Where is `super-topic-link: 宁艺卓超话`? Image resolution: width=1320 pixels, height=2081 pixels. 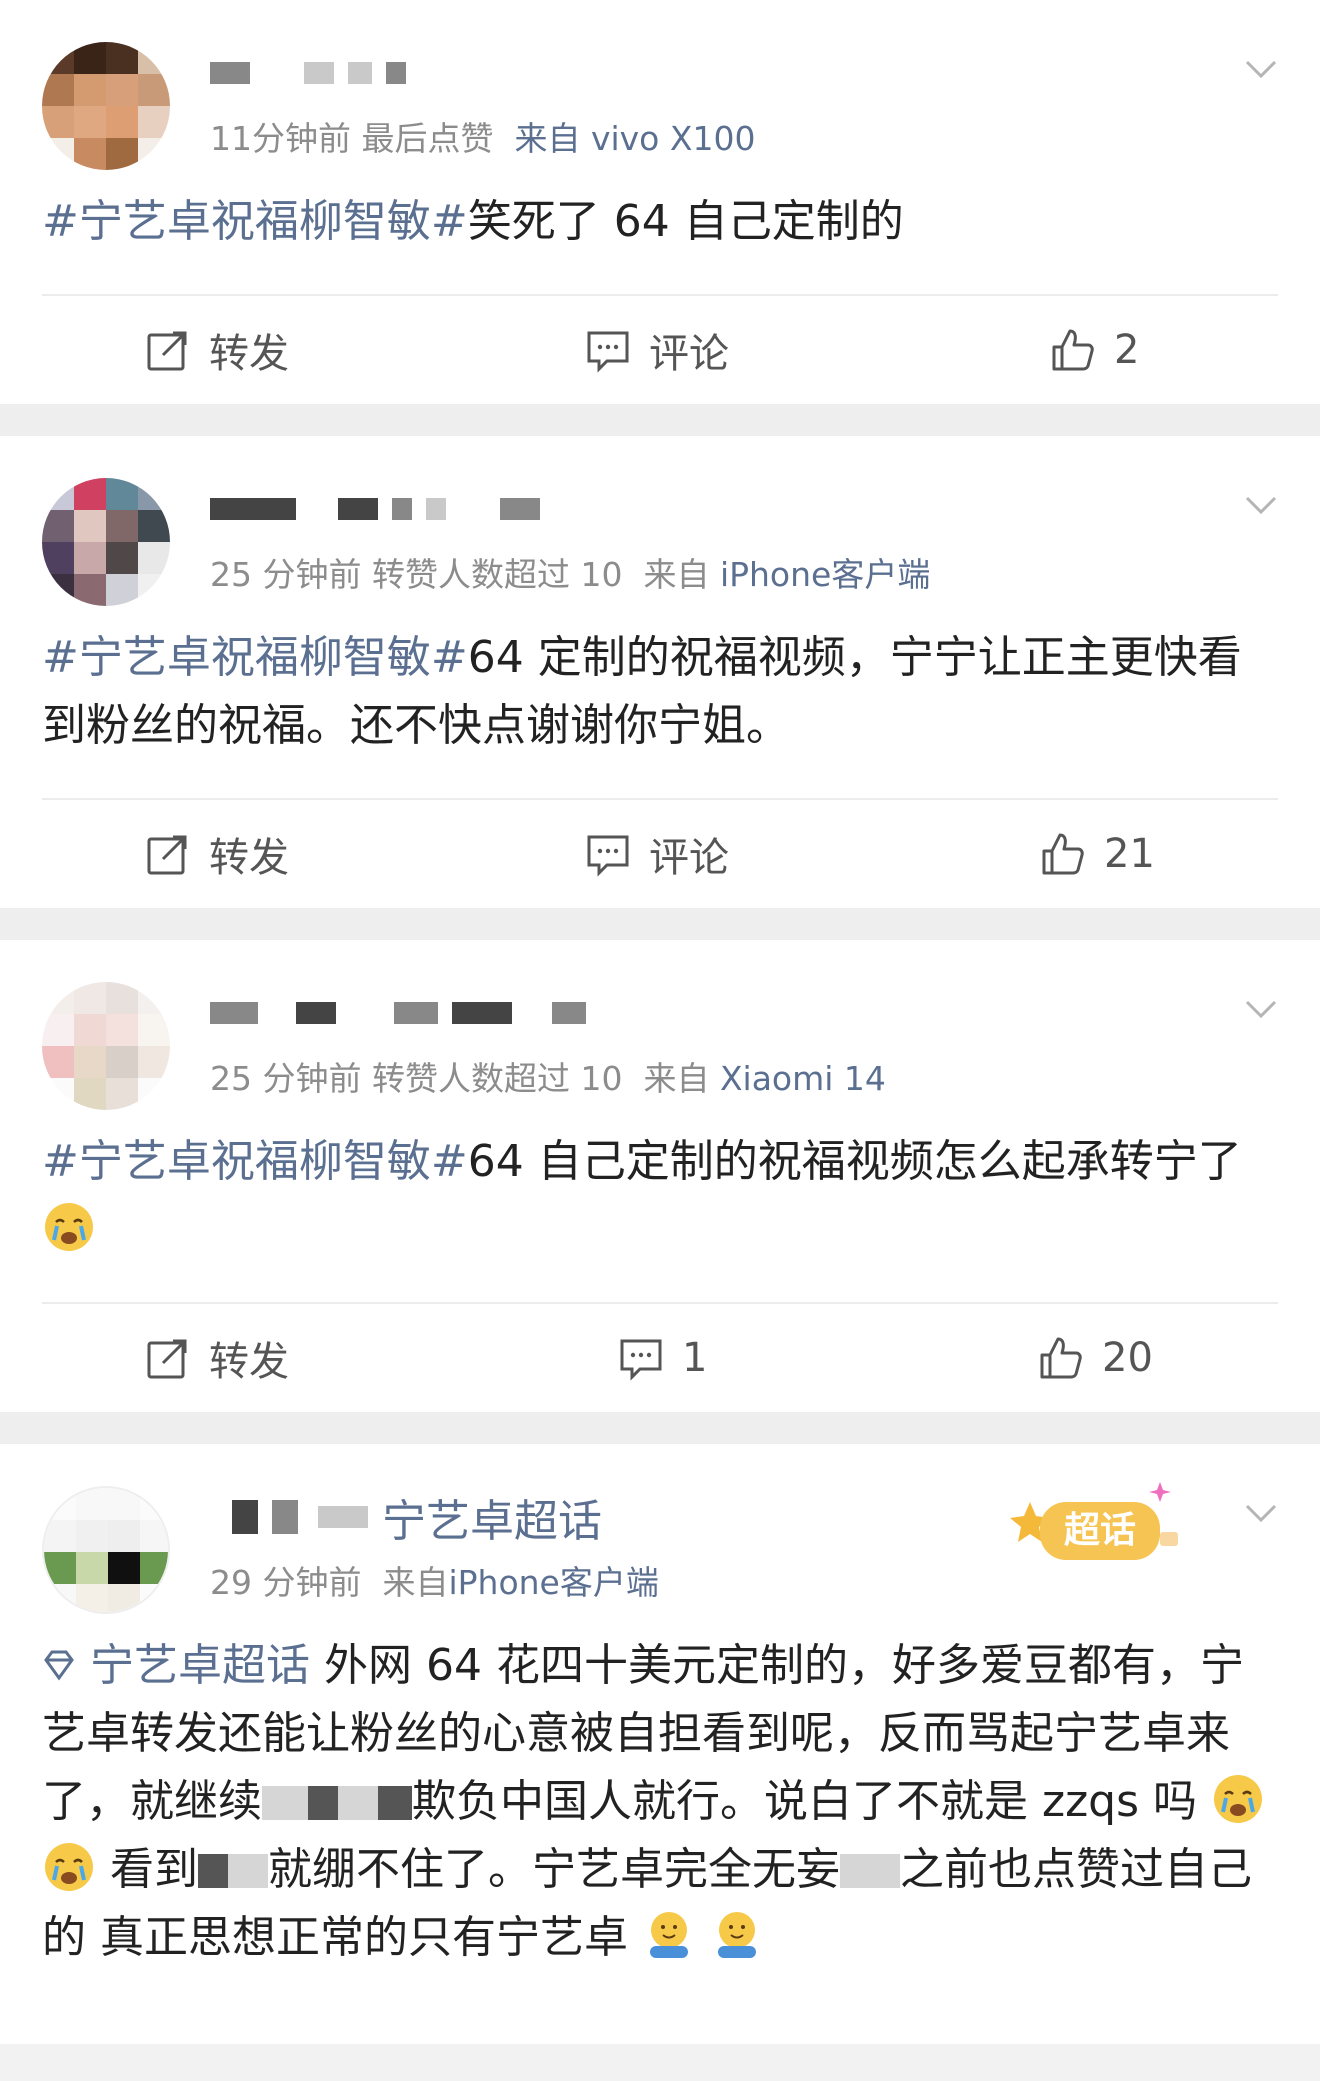 super-topic-link: 宁艺卓超话 is located at coordinates (200, 1665).